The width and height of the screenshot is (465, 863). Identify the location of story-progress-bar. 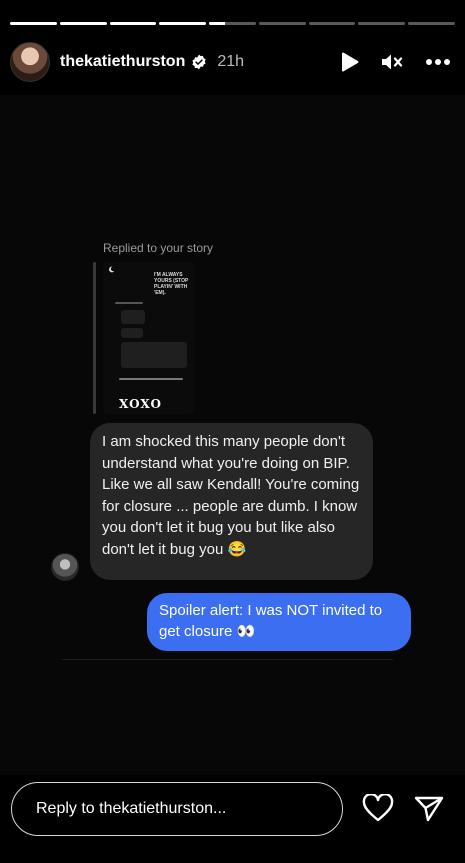
(233, 23).